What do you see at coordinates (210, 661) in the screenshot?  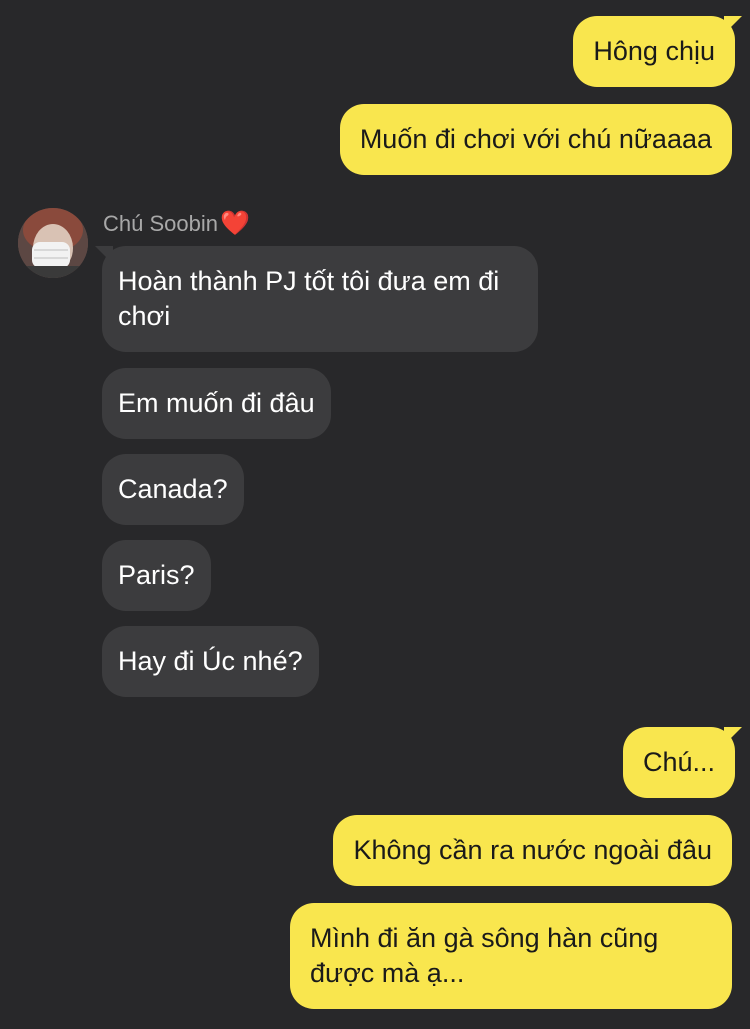 I see `message-bubble-received: Hay đi Úc nhé?` at bounding box center [210, 661].